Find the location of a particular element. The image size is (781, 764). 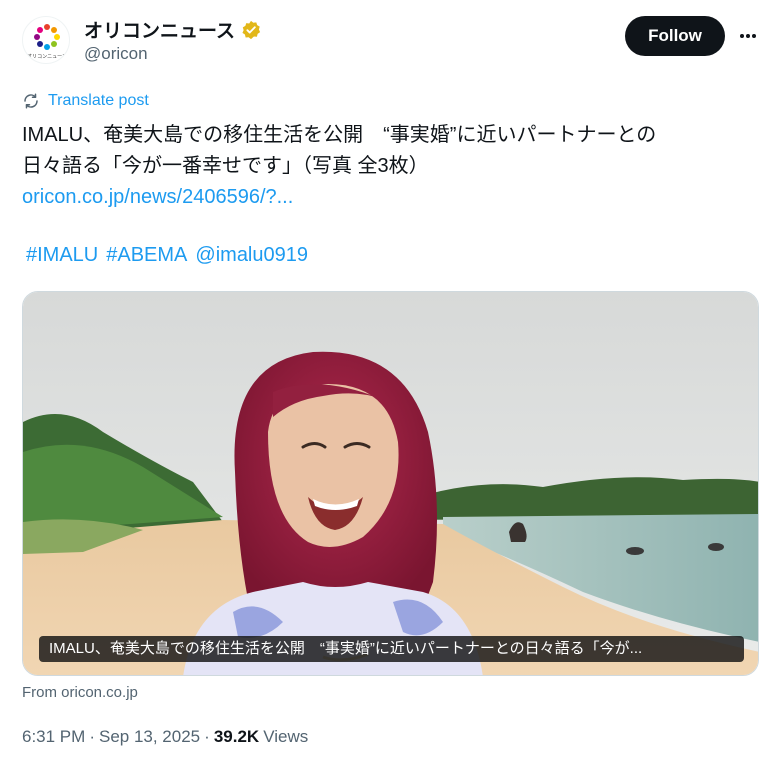

mention-link: @imalu0919 is located at coordinates (251, 255).